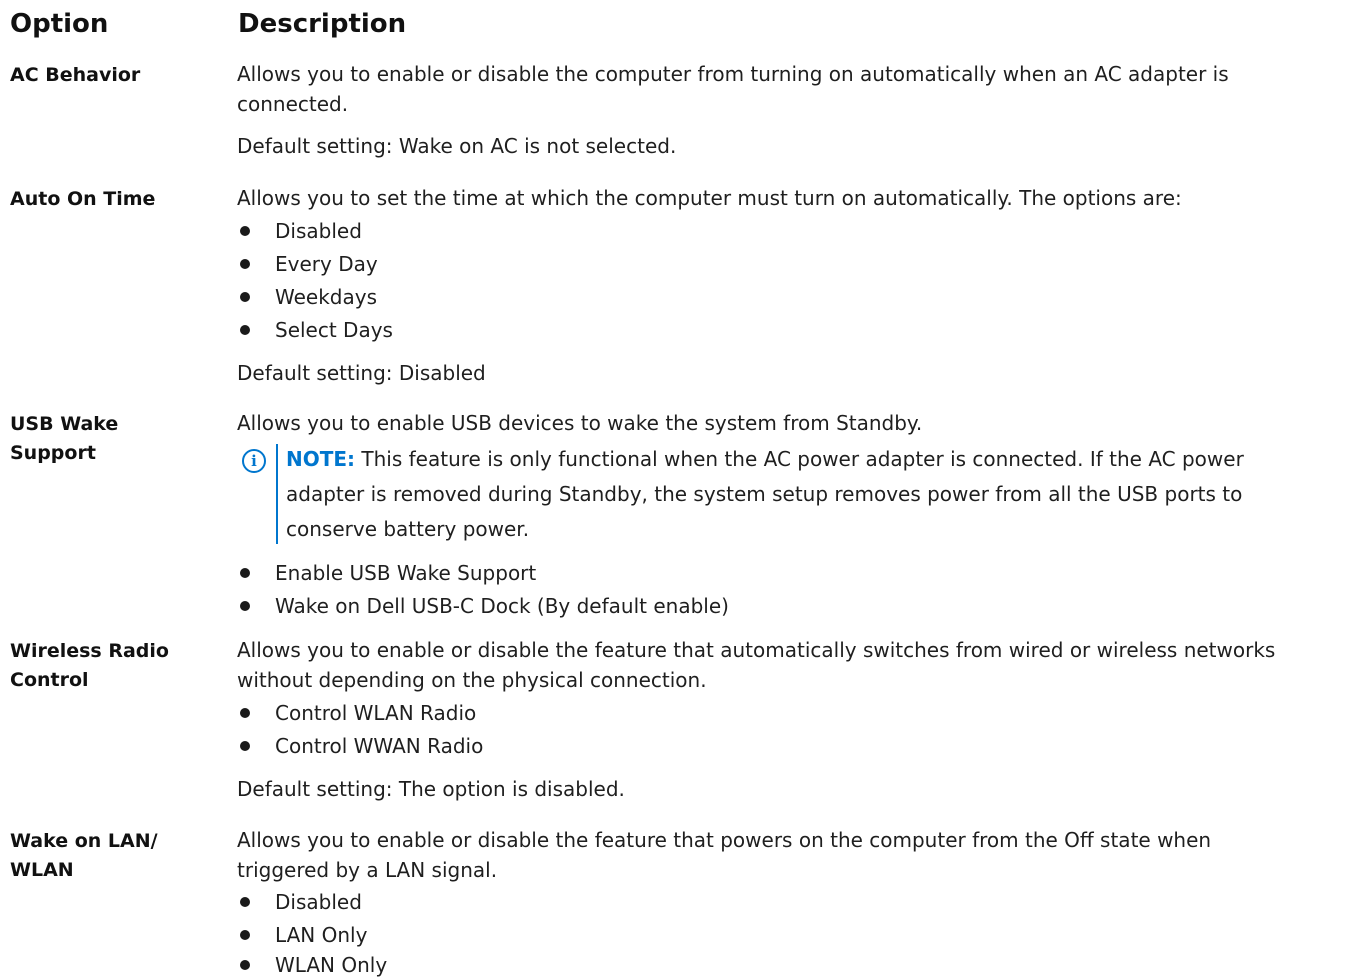 The image size is (1357, 980). Describe the element at coordinates (83, 199) in the screenshot. I see `option-label-auto-on-time: Auto On Time` at that location.